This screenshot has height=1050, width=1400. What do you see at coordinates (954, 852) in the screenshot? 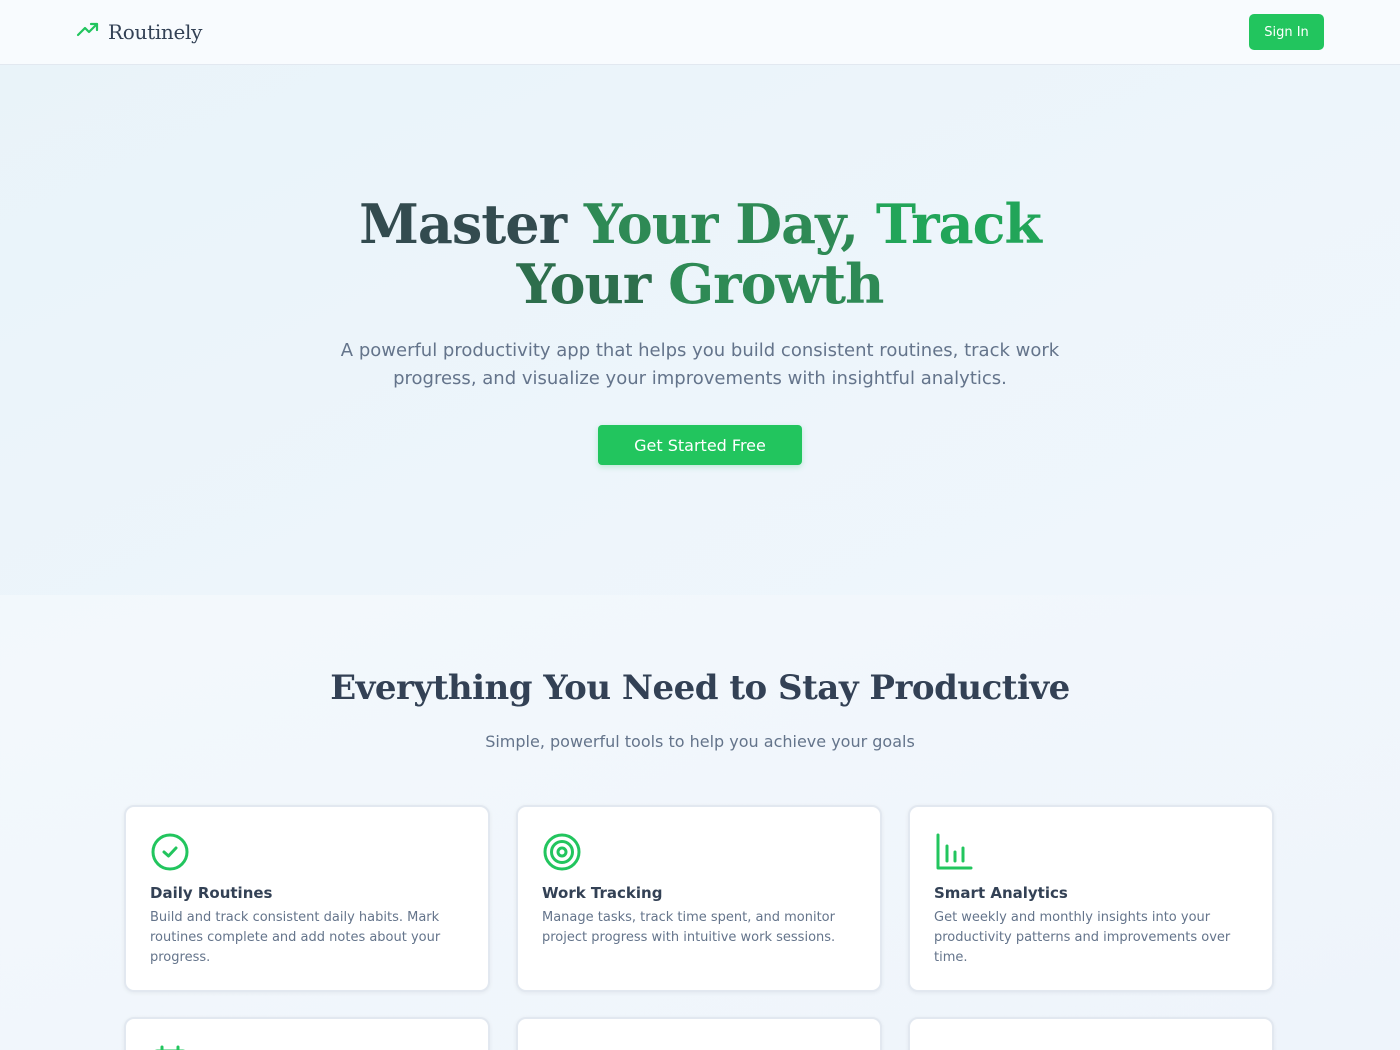
I see `bar-chart-icon` at bounding box center [954, 852].